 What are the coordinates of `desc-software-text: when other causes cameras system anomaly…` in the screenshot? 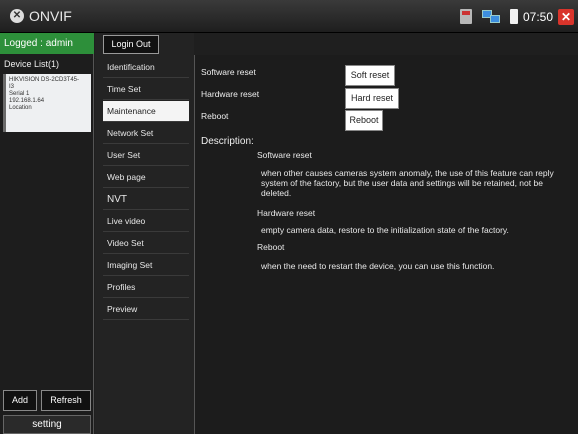 It's located at (407, 183).